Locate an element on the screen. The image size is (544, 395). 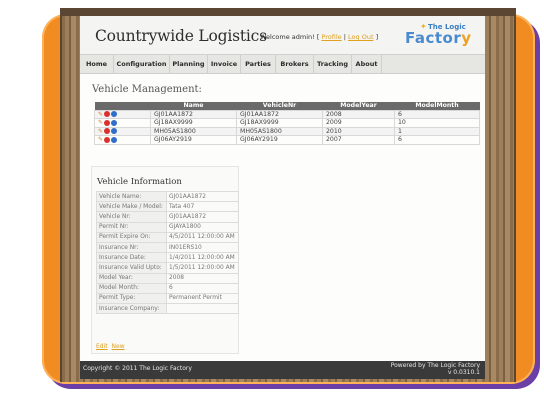
grid-header-modelmonth: ModelMonth is located at coordinates (437, 106).